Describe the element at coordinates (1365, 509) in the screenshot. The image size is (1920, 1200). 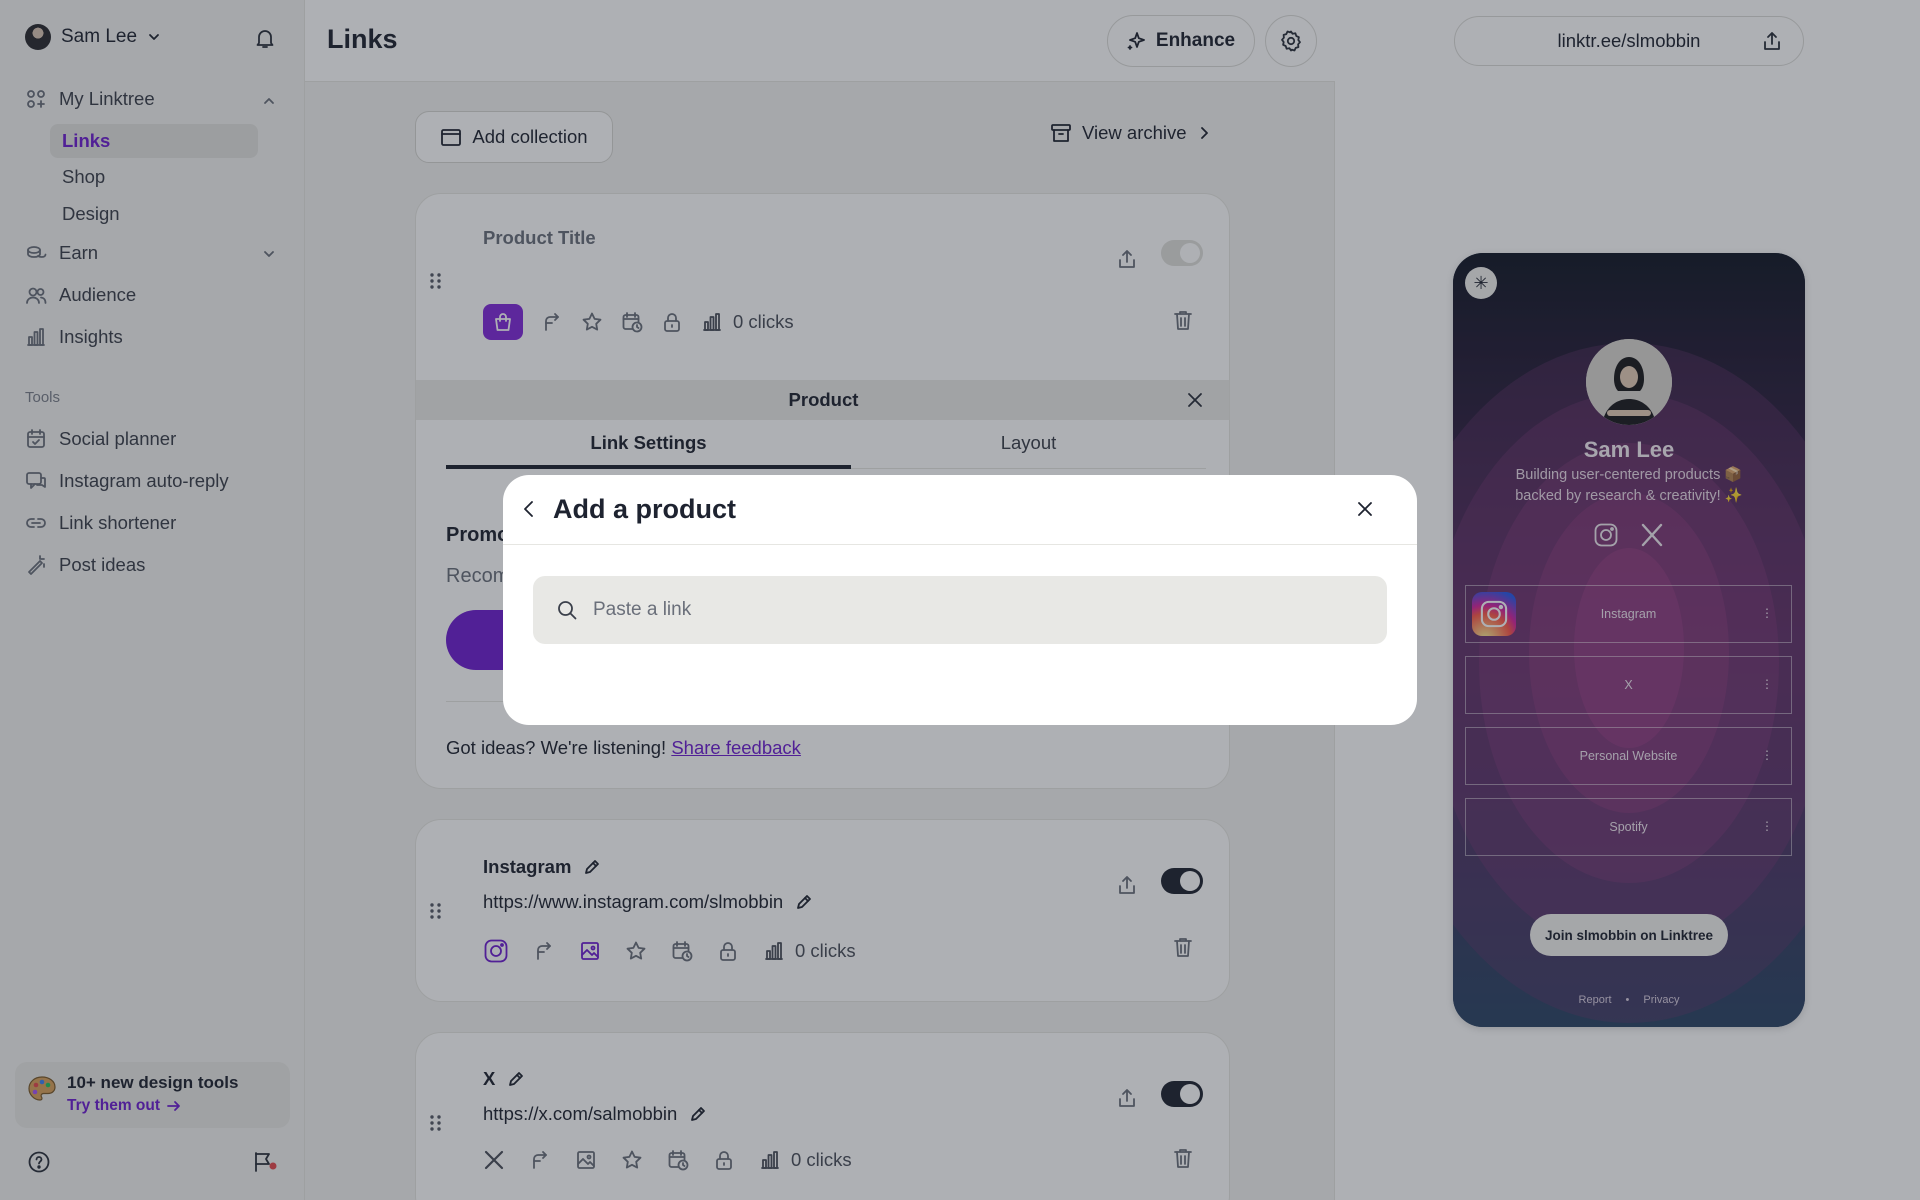
I see `close-icon` at that location.